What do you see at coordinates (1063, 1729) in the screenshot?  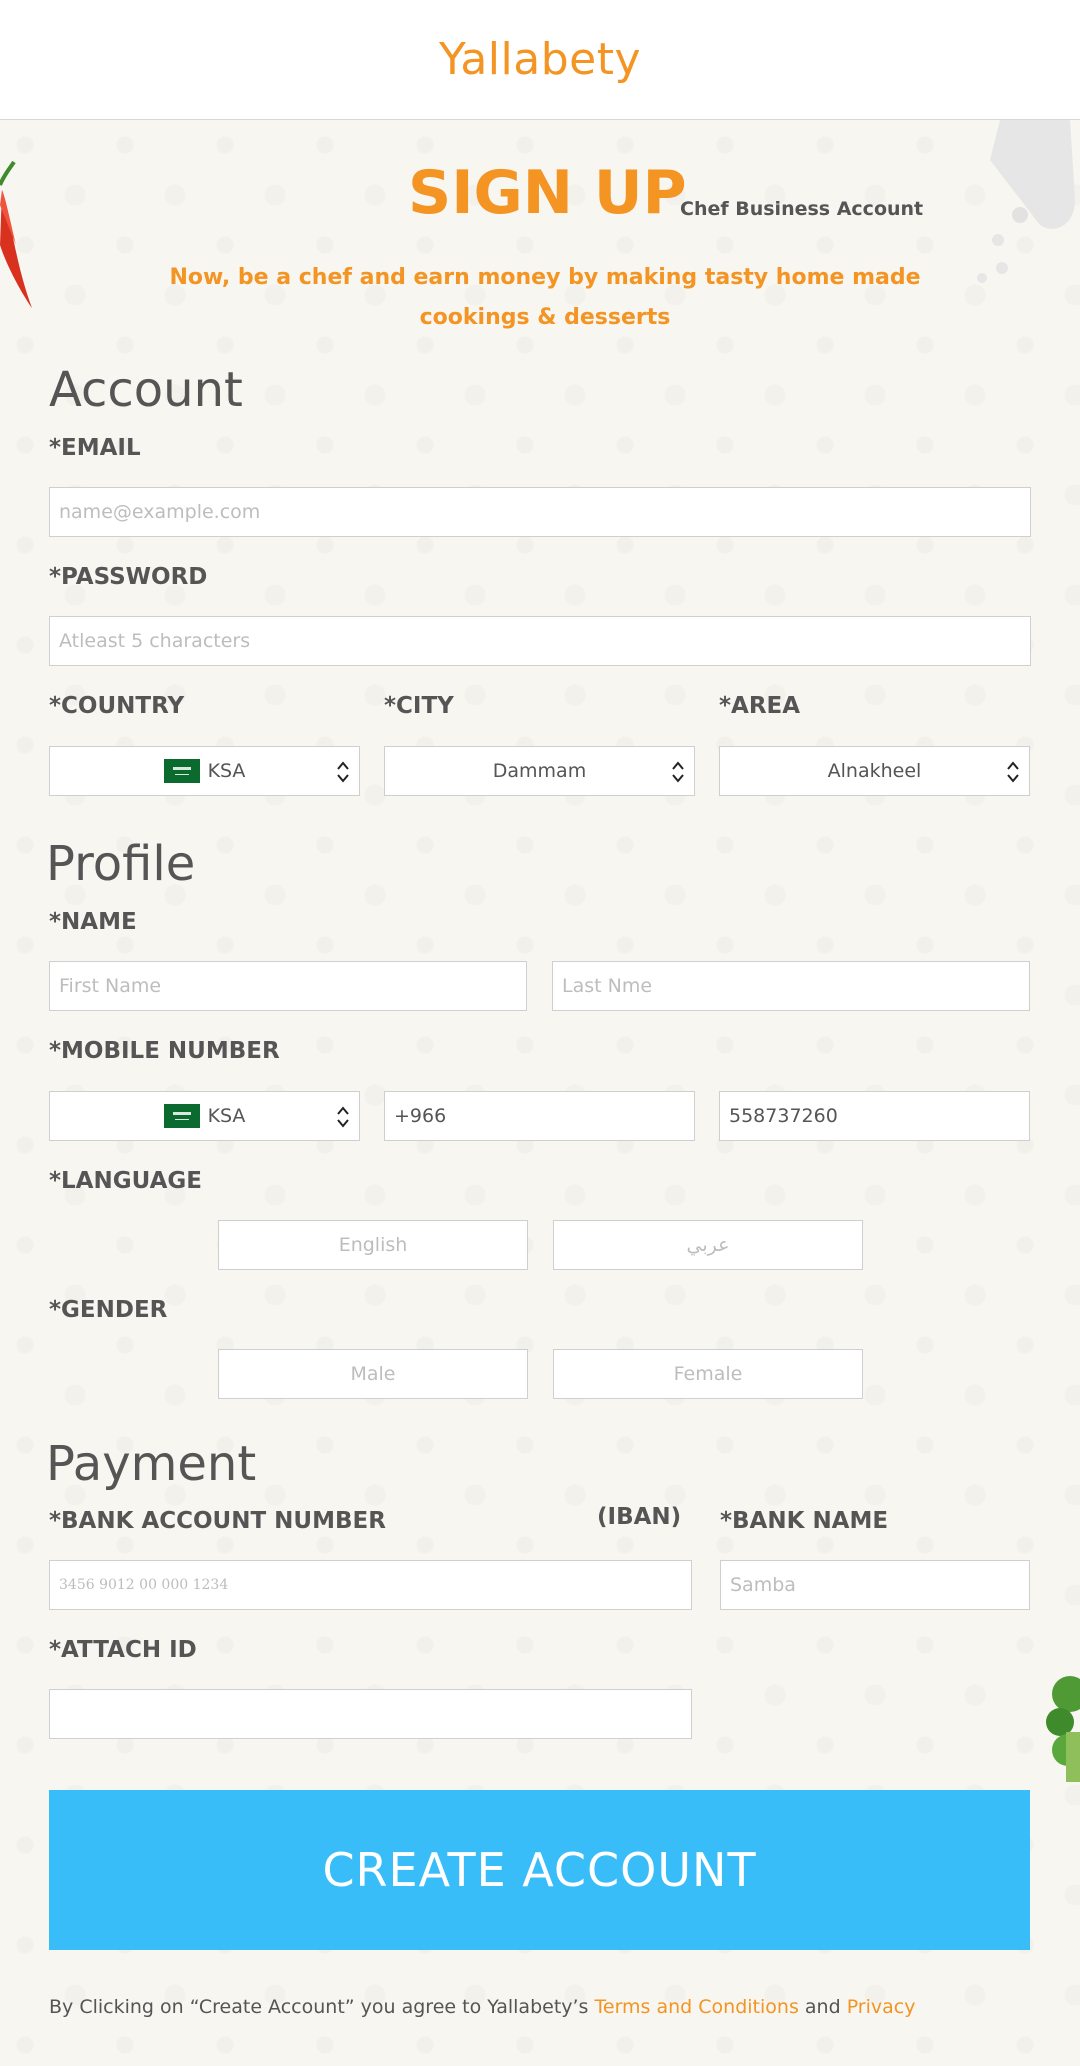 I see `broccoli-icon` at bounding box center [1063, 1729].